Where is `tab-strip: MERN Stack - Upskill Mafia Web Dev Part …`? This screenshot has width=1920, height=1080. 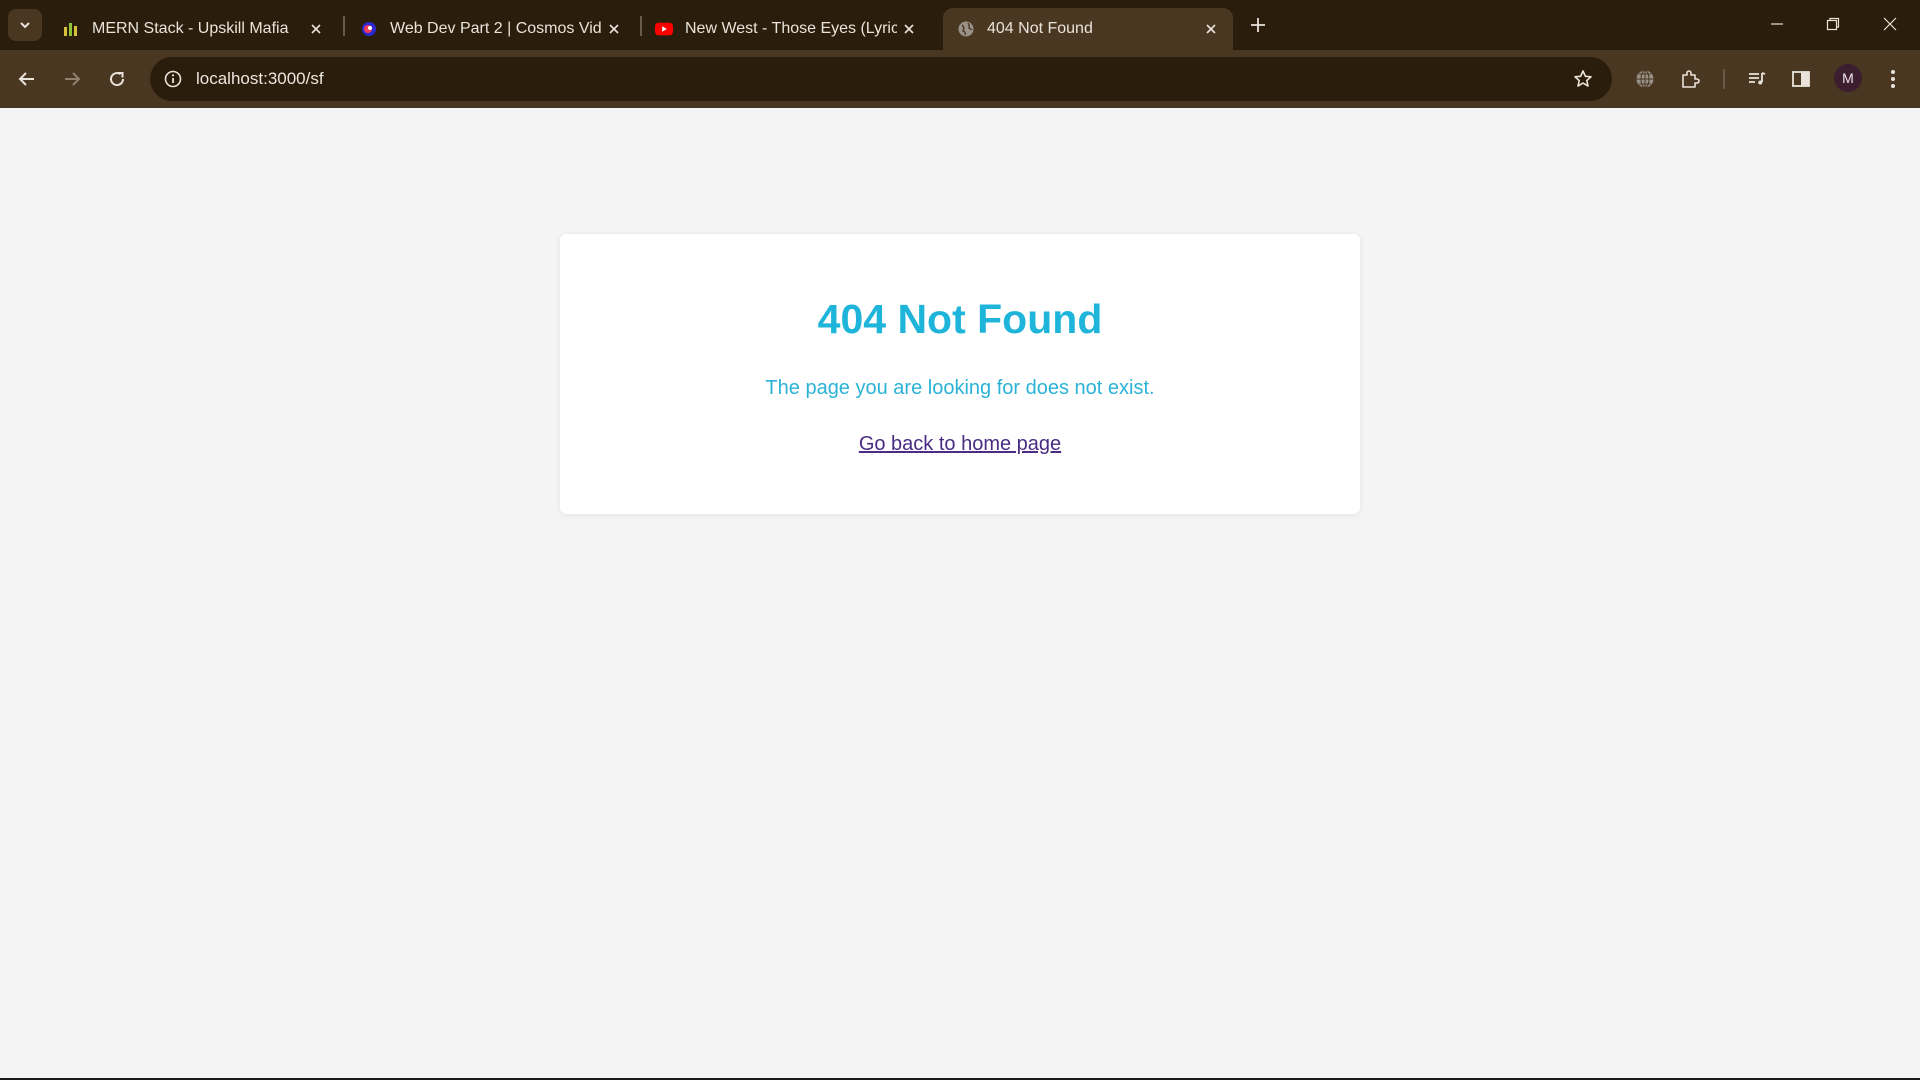 tab-strip: MERN Stack - Upskill Mafia Web Dev Part … is located at coordinates (960, 25).